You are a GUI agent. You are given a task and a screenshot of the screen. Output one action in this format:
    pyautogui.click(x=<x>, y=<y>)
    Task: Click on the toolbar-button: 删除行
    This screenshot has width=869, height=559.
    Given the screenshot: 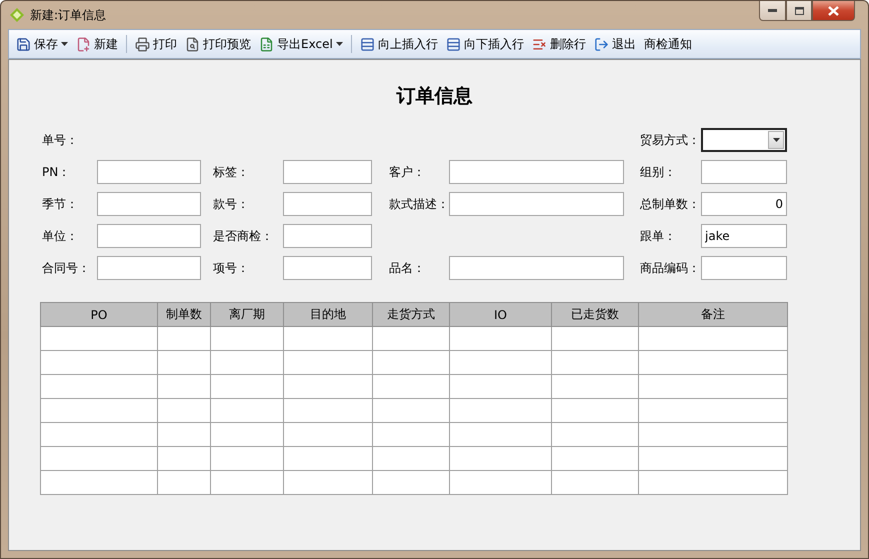 What is the action you would take?
    pyautogui.click(x=558, y=44)
    